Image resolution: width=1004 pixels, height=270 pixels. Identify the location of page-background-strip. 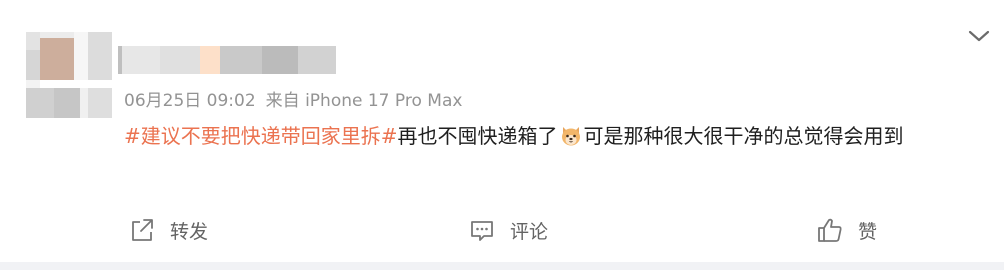
(502, 266).